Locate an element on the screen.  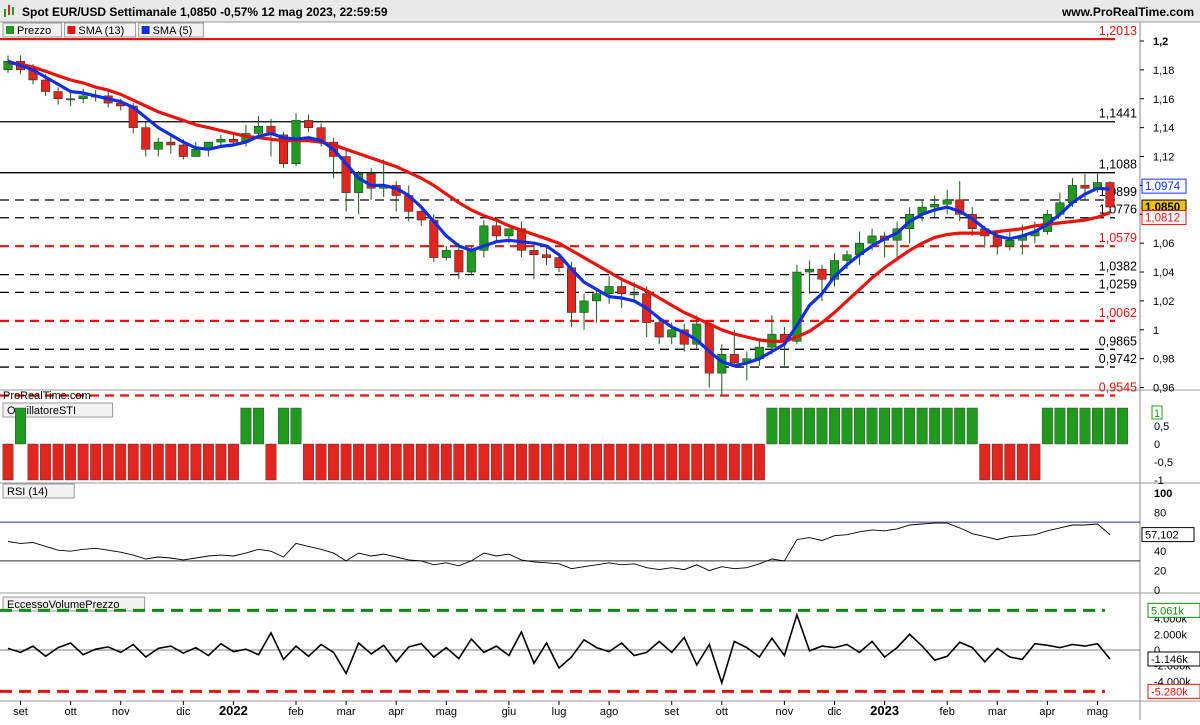
x-tick-label: mag is located at coordinates (446, 712).